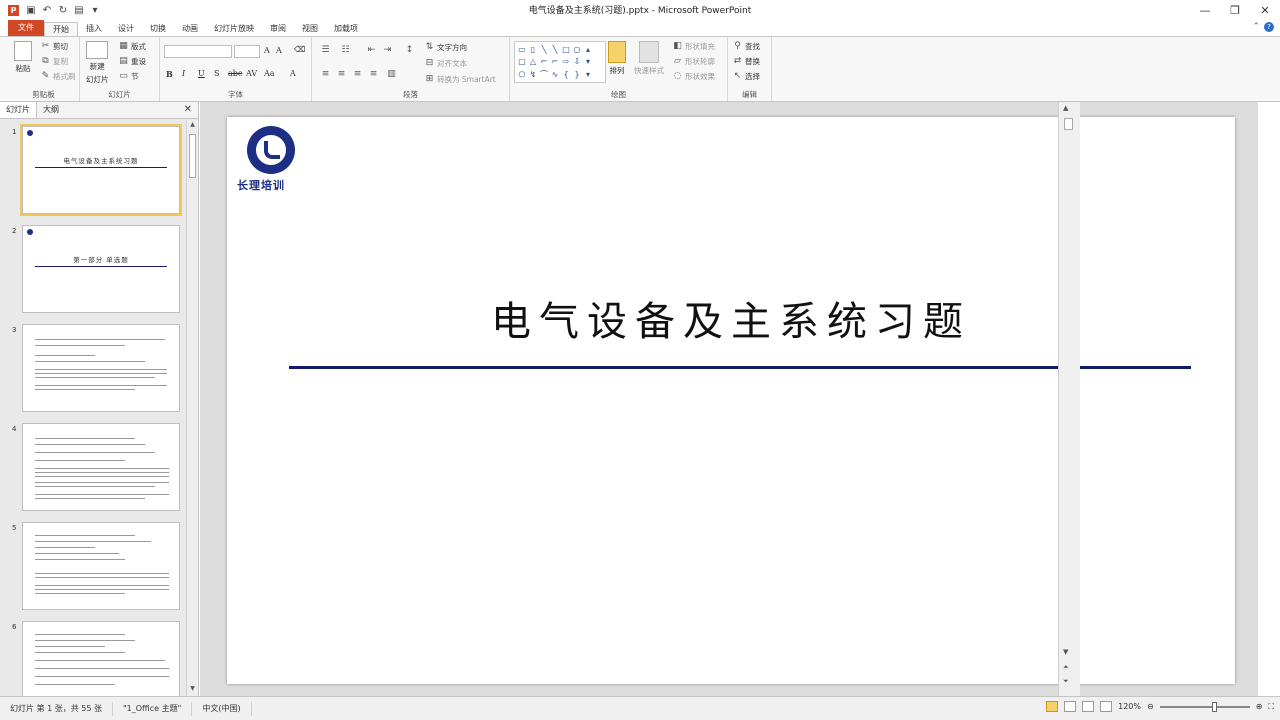 Image resolution: width=1280 pixels, height=720 pixels. I want to click on thumbnail-slide-2: 第一部分 单选题, so click(101, 269).